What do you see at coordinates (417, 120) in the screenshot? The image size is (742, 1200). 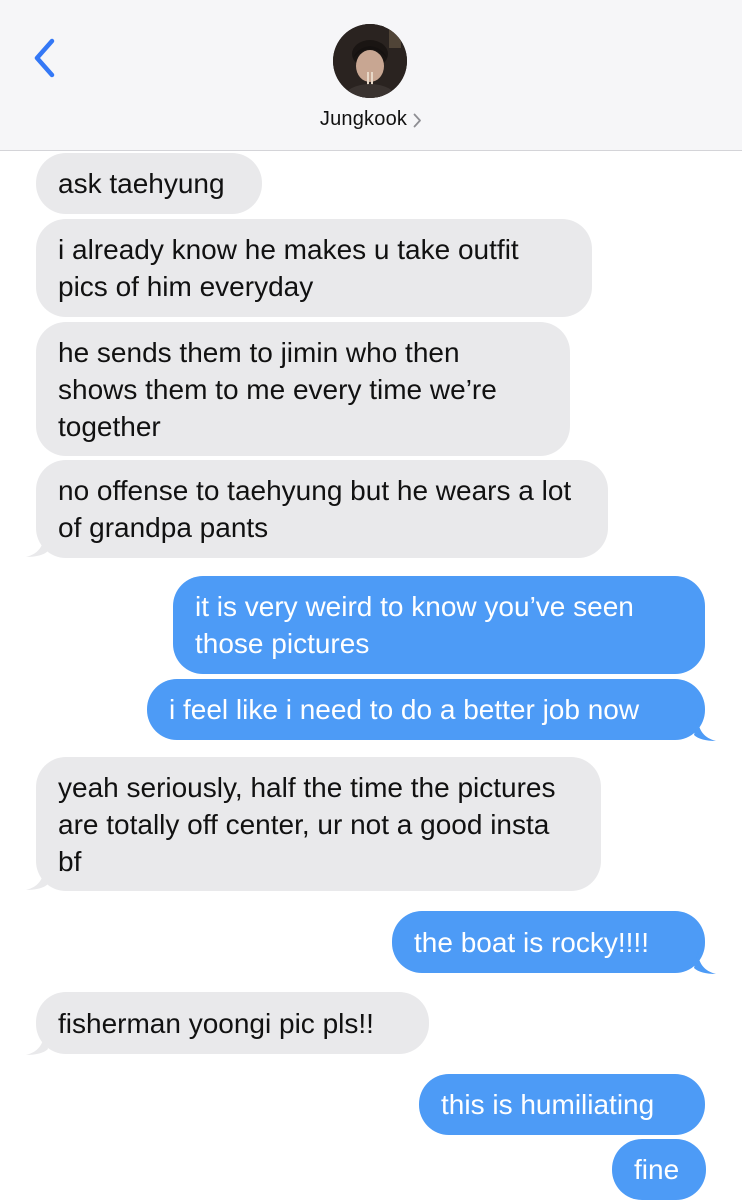 I see `chevron-right-icon` at bounding box center [417, 120].